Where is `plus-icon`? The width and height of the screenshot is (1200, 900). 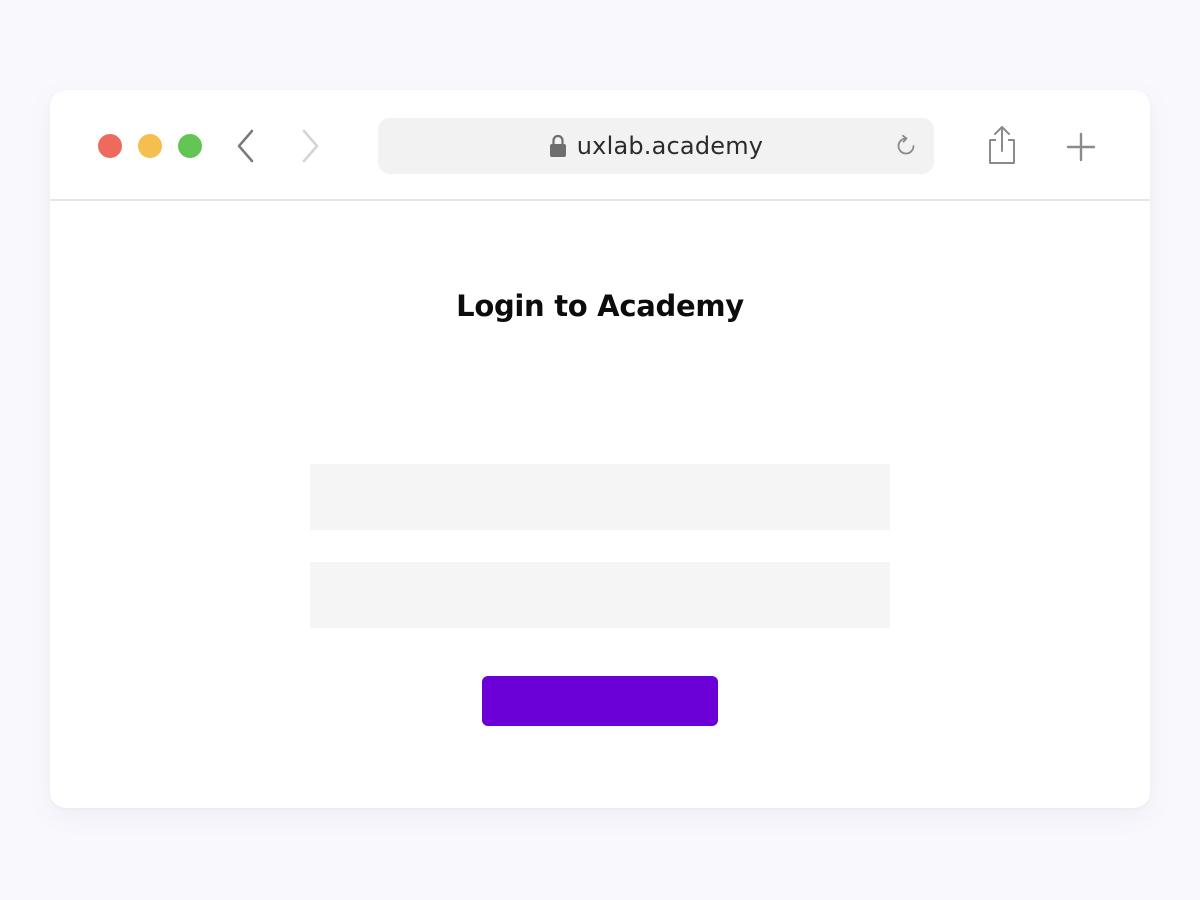
plus-icon is located at coordinates (1081, 147).